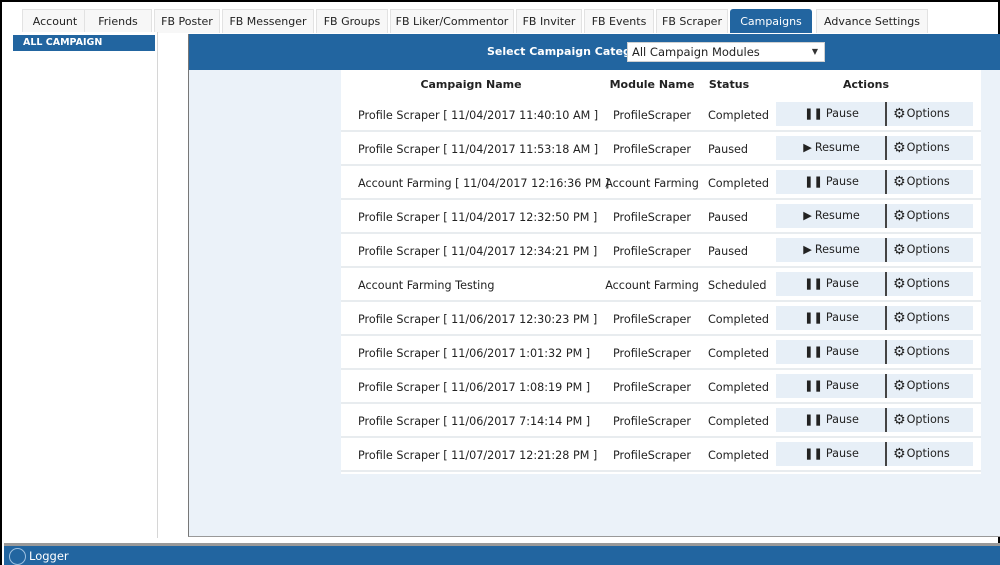 This screenshot has height=565, width=1000. I want to click on category-select: All Campaign Modules ▼, so click(726, 52).